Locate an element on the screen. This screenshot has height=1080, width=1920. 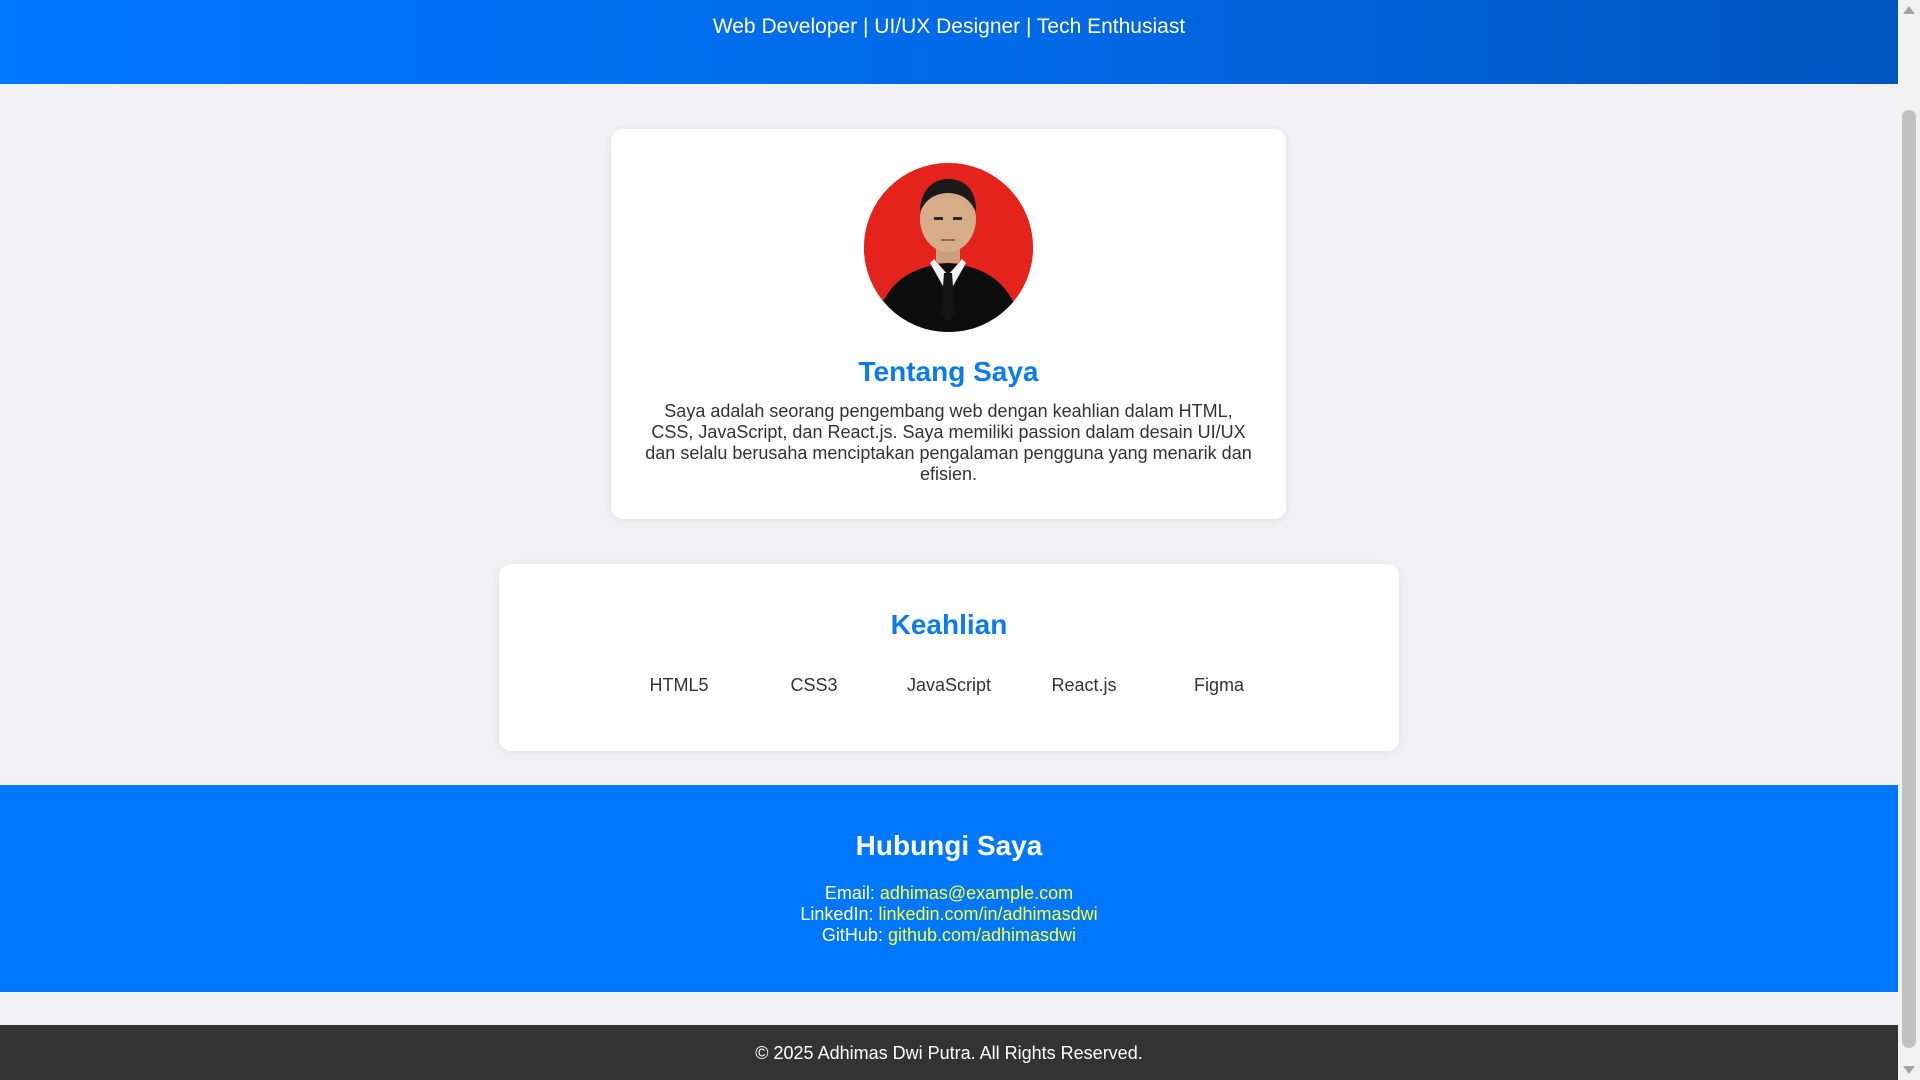
about-title: Tentang Saya is located at coordinates (948, 371).